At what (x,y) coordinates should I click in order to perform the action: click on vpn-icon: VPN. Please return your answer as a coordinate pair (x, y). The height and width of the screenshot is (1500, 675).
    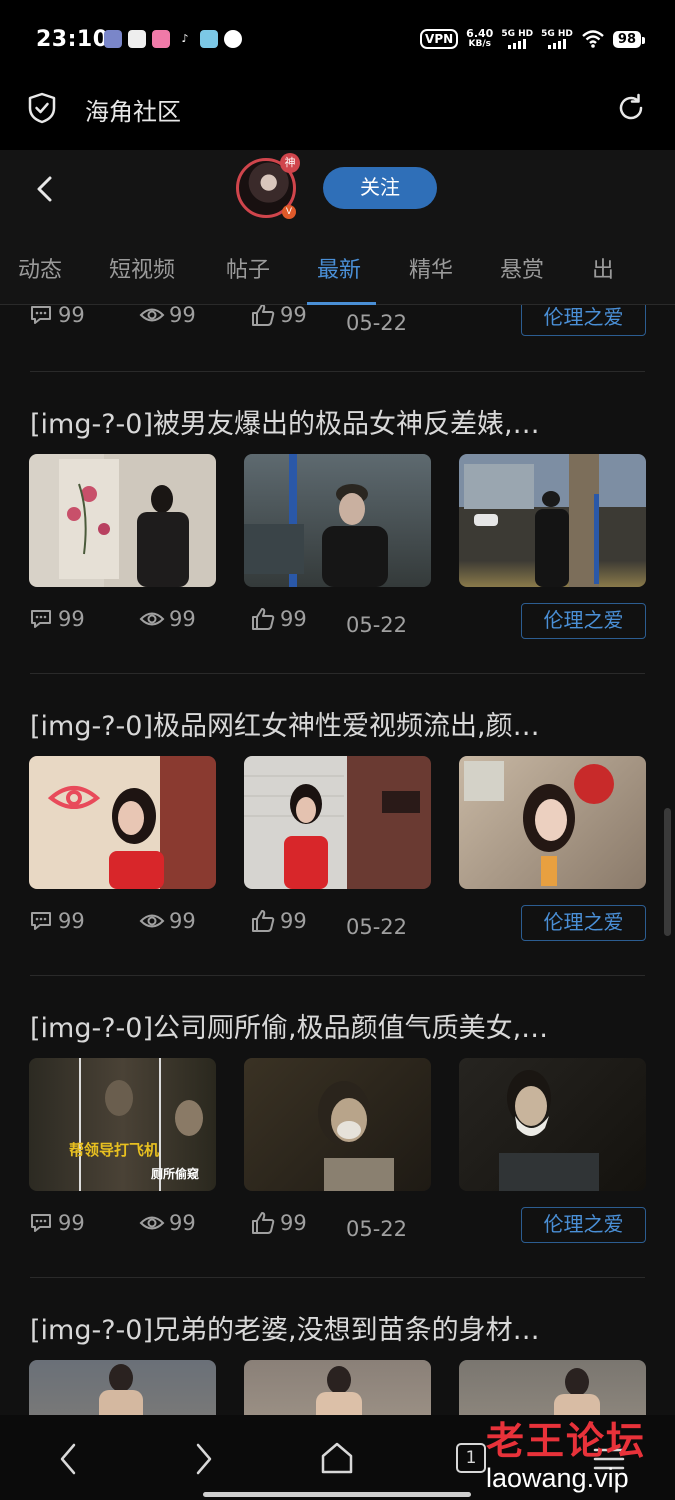
    Looking at the image, I should click on (439, 39).